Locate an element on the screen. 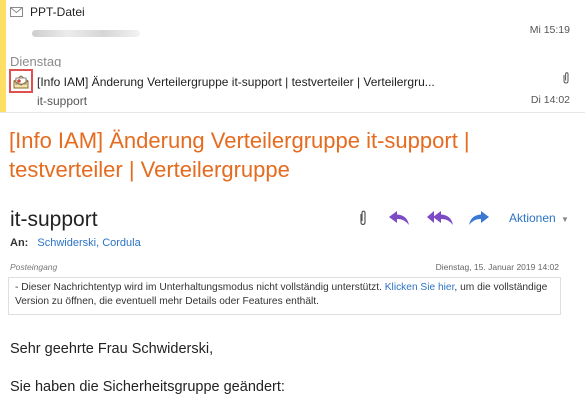 The image size is (585, 404). list-item-time: Mi 15:19 is located at coordinates (549, 30).